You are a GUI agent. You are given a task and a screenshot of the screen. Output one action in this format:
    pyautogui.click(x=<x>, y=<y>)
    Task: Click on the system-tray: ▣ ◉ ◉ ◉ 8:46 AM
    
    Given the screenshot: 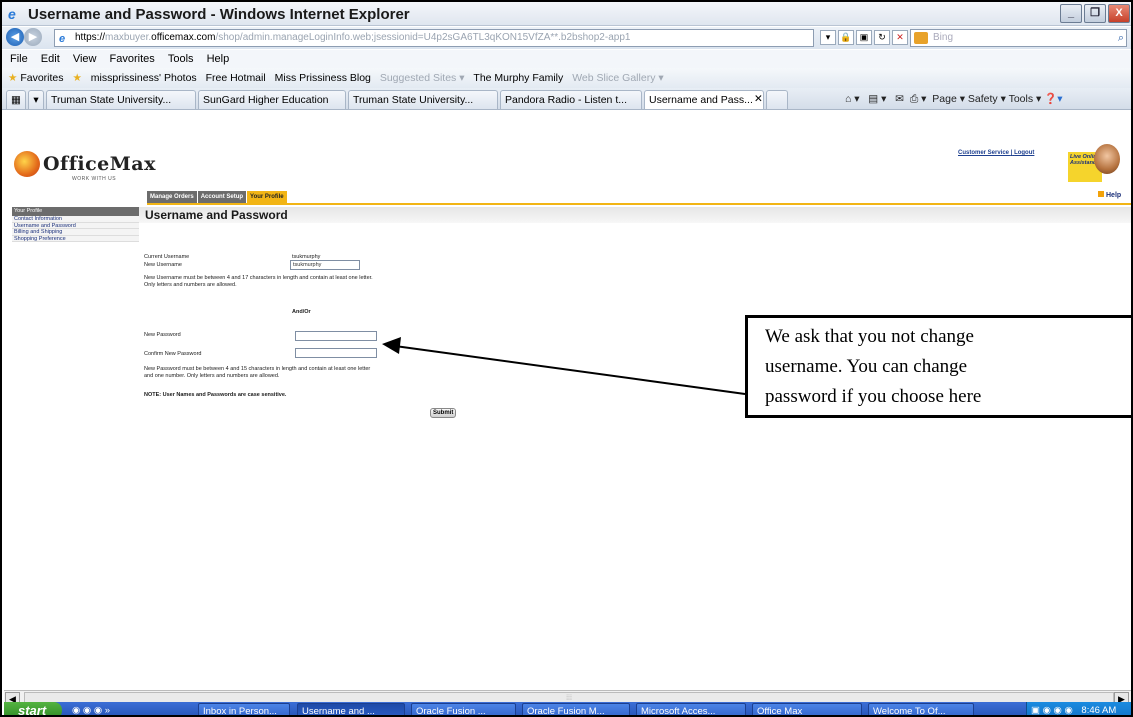 What is the action you would take?
    pyautogui.click(x=1078, y=709)
    